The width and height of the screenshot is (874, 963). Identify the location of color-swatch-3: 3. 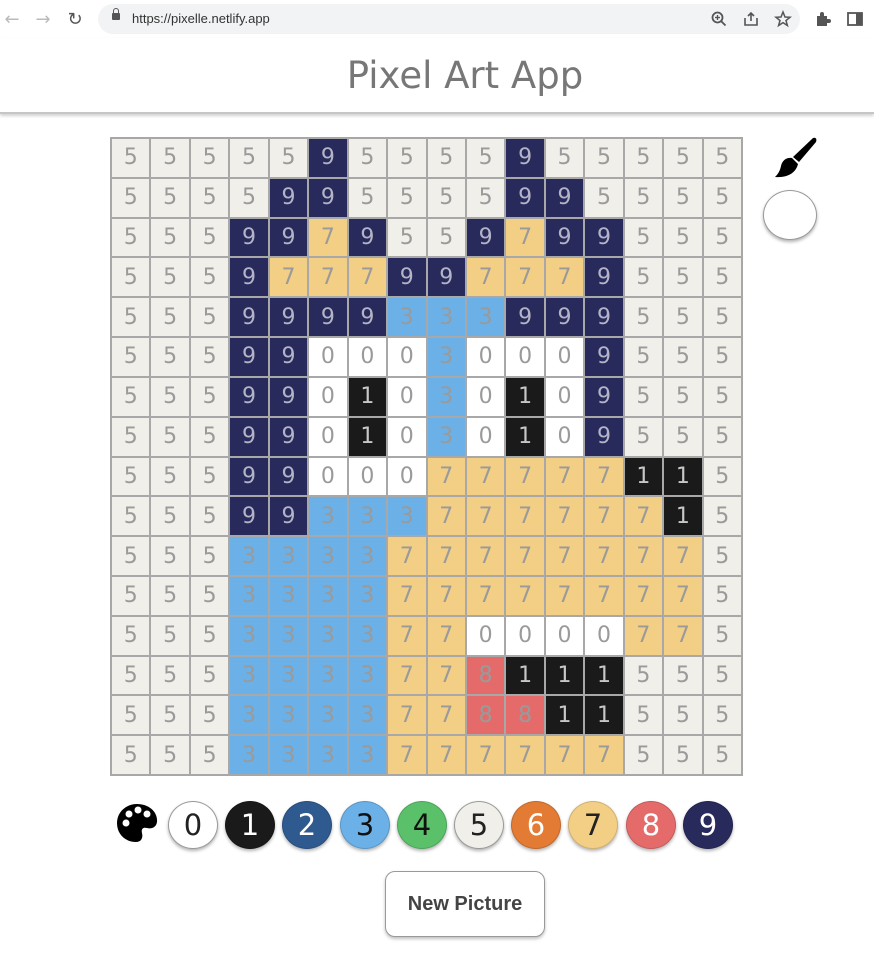
(365, 825).